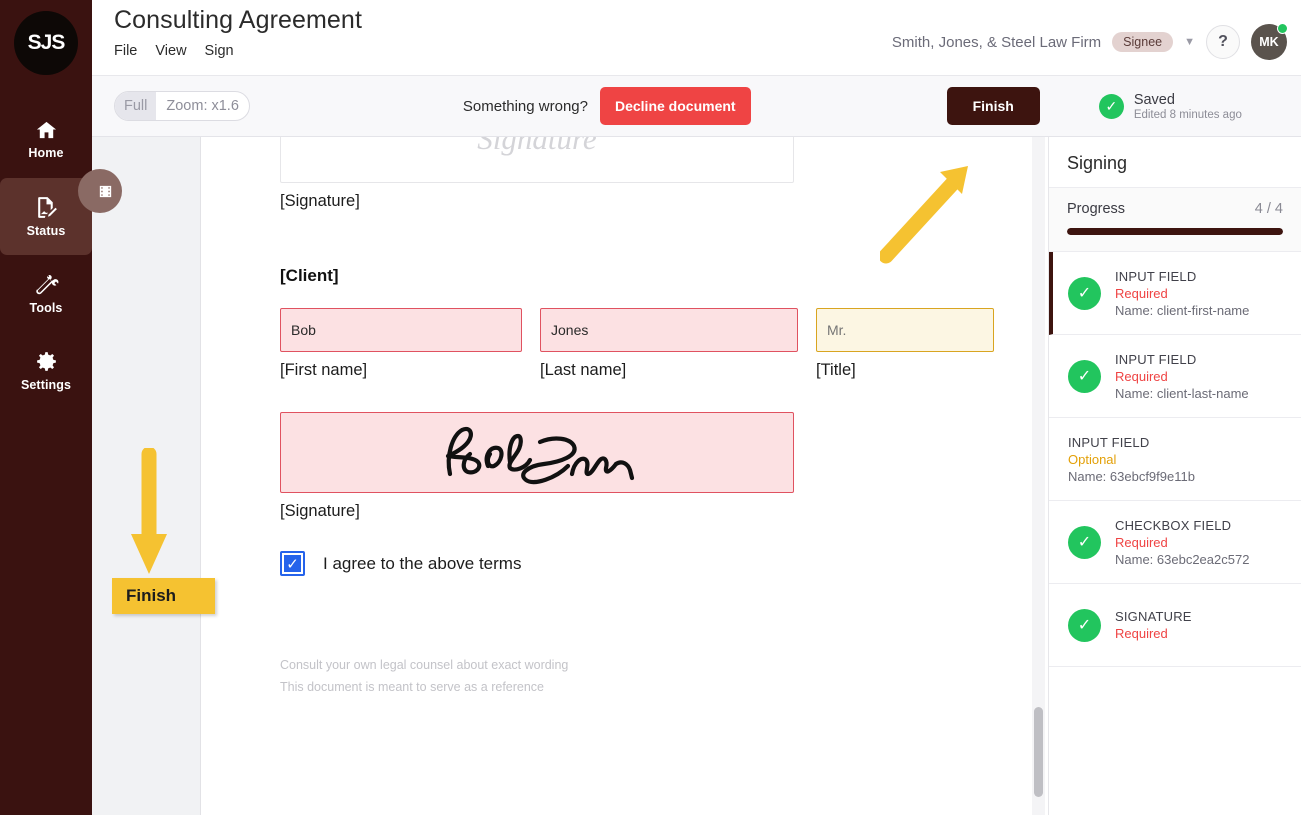 This screenshot has height=815, width=1301. Describe the element at coordinates (1175, 219) in the screenshot. I see `progress-section: Progress 4 / 4` at that location.